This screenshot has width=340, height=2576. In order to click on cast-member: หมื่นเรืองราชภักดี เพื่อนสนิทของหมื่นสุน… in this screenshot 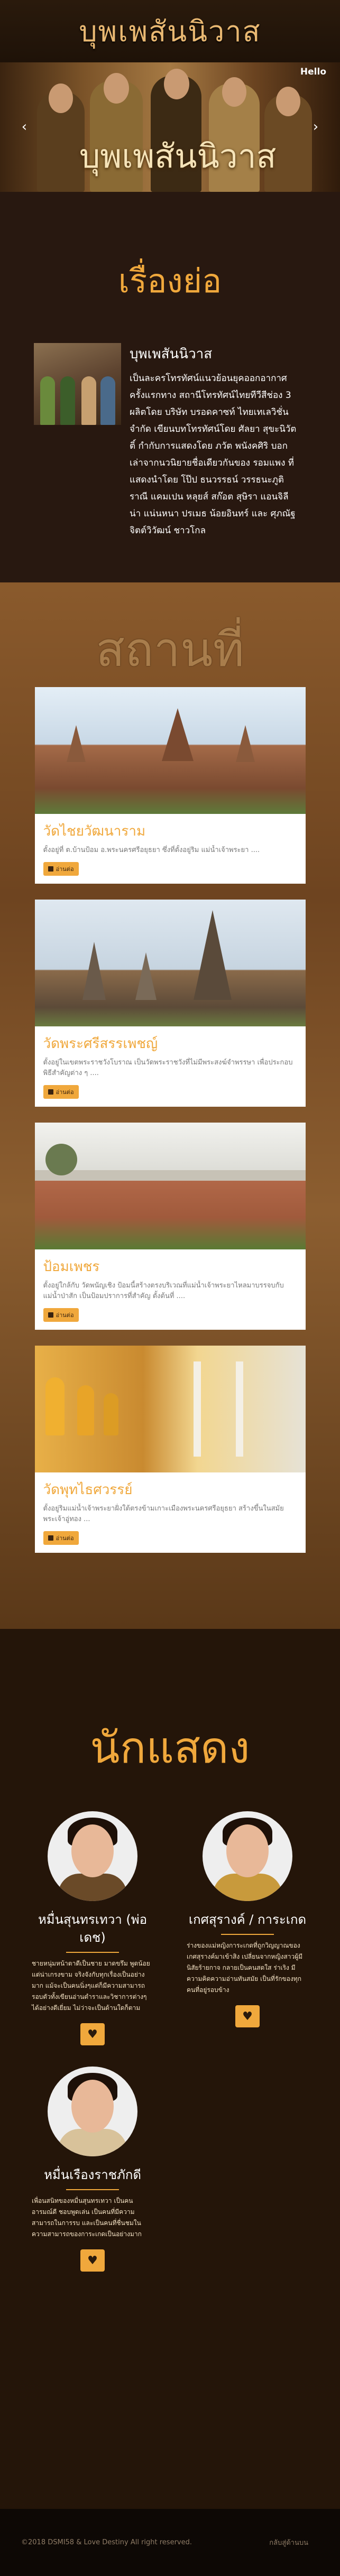, I will do `click(92, 2169)`.